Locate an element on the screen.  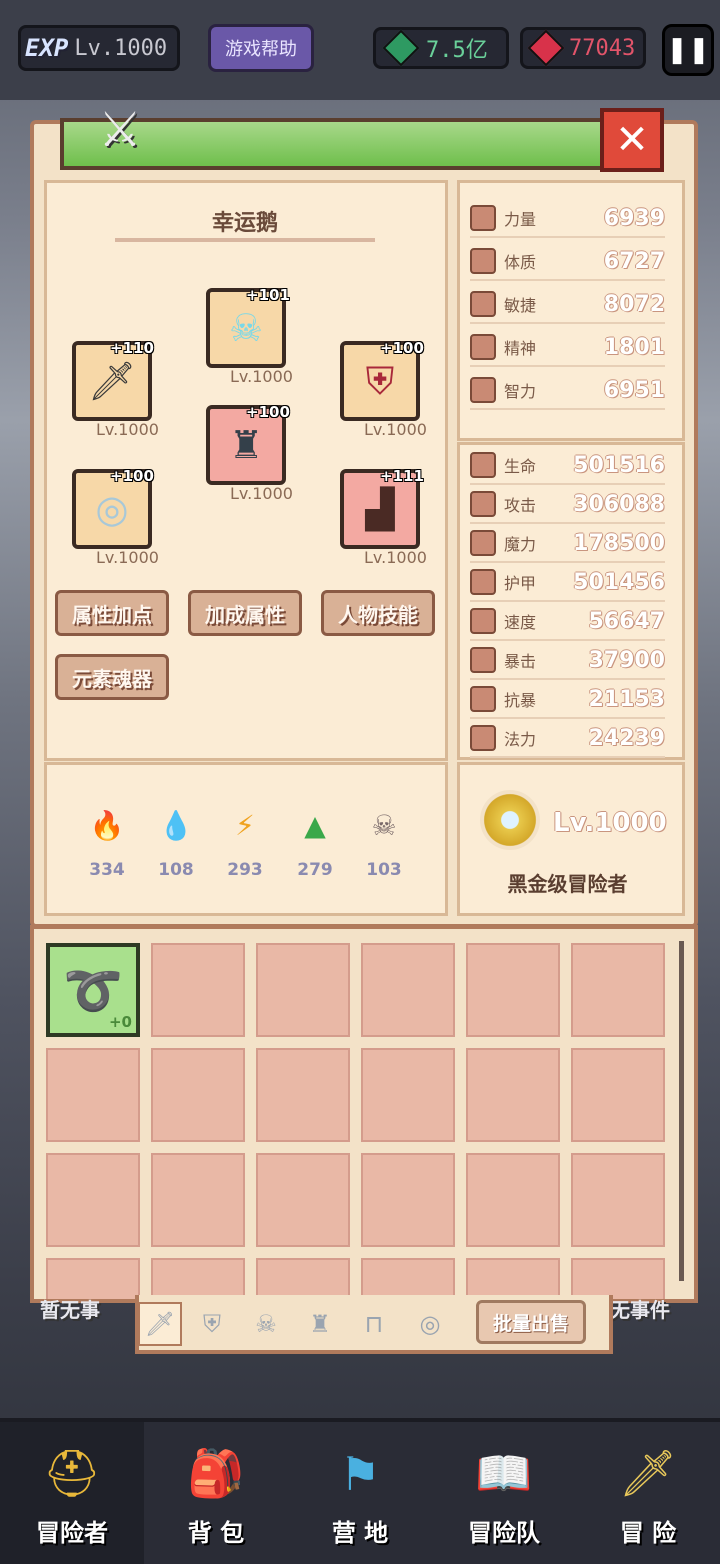
stat-value: 178500 is located at coordinates (619, 543).